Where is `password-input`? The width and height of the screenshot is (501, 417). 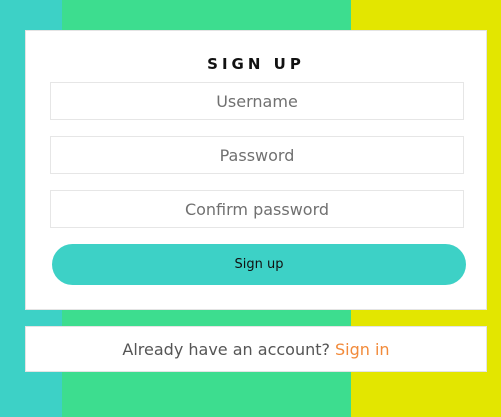 password-input is located at coordinates (257, 155).